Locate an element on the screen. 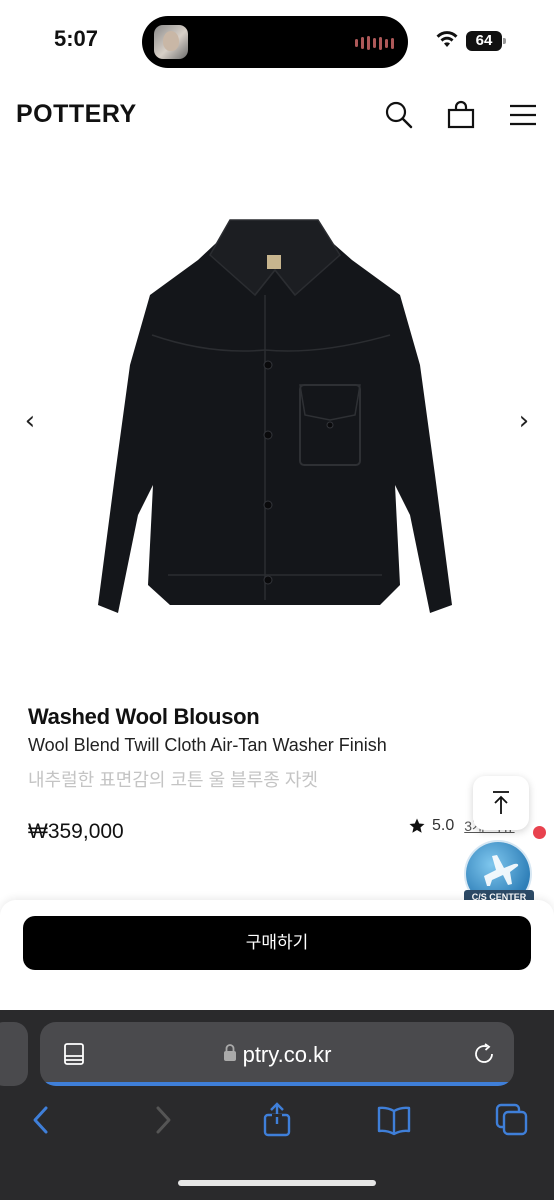 The width and height of the screenshot is (554, 1200). wifi-icon is located at coordinates (447, 39).